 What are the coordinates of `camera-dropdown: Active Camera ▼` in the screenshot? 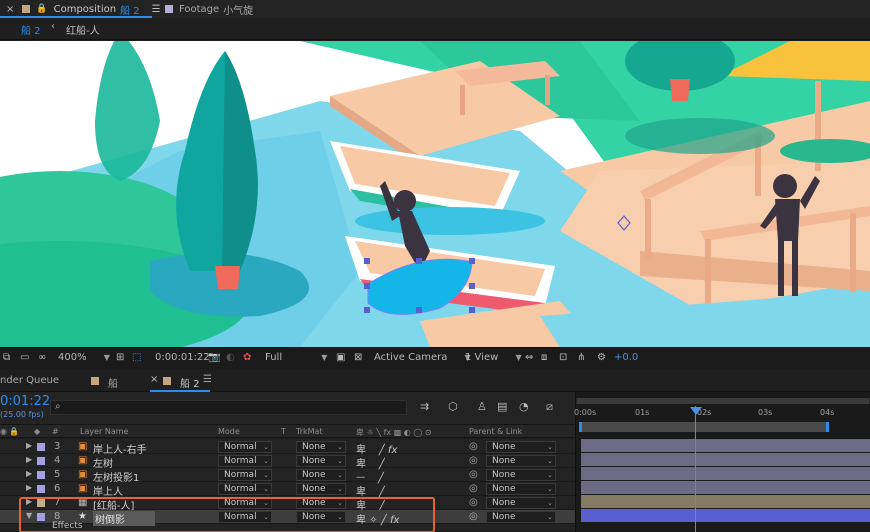 It's located at (422, 357).